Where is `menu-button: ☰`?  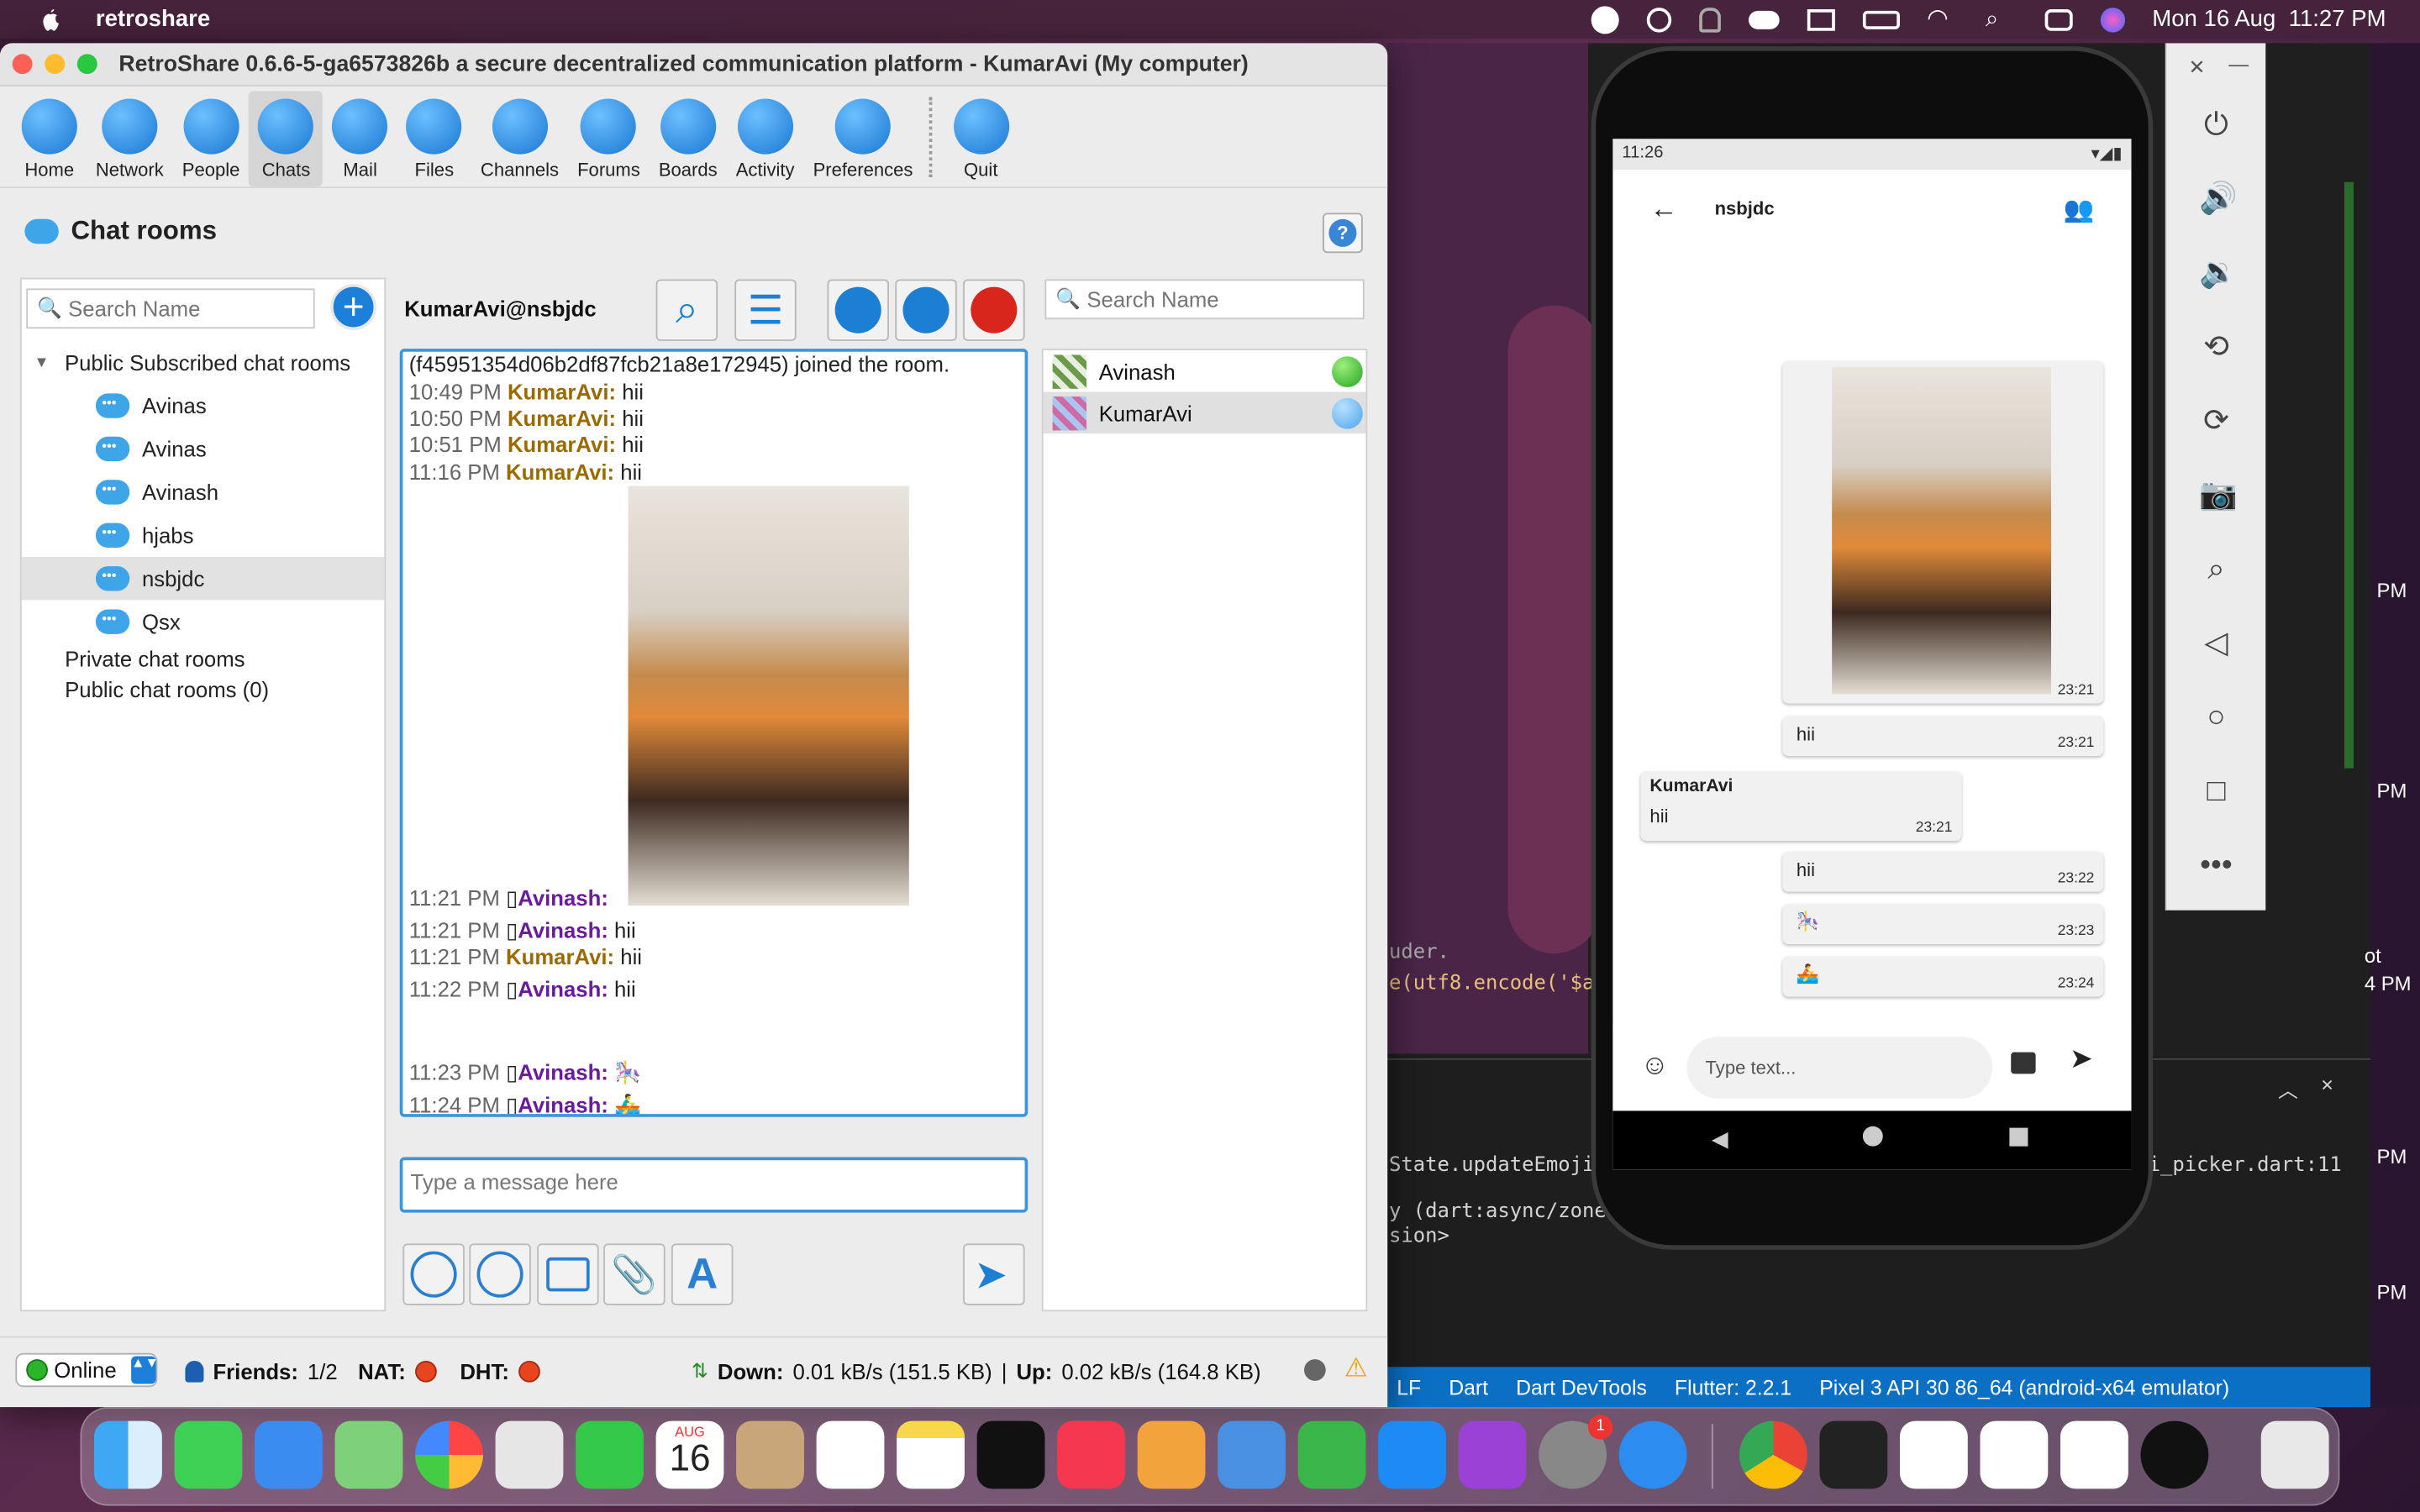
menu-button: ☰ is located at coordinates (765, 310).